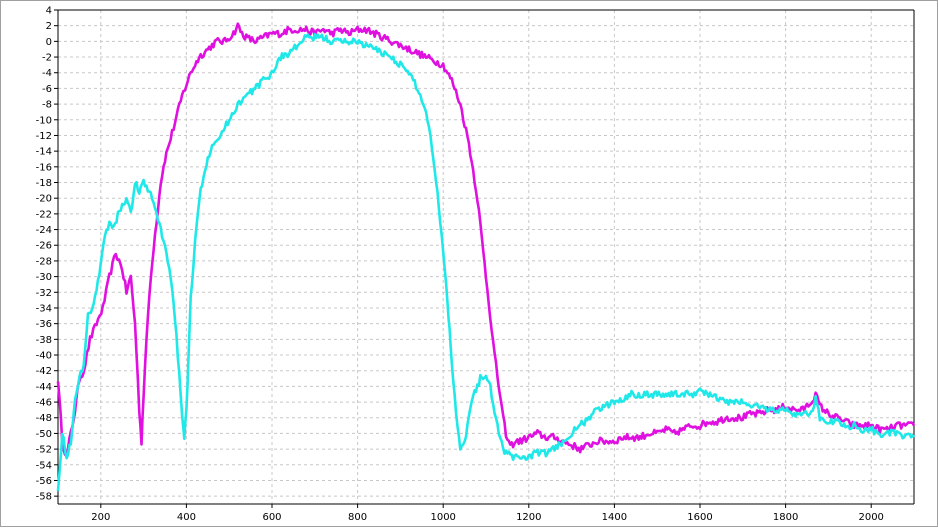 The height and width of the screenshot is (528, 938). Describe the element at coordinates (44, 246) in the screenshot. I see `y-tick-label: -26` at that location.